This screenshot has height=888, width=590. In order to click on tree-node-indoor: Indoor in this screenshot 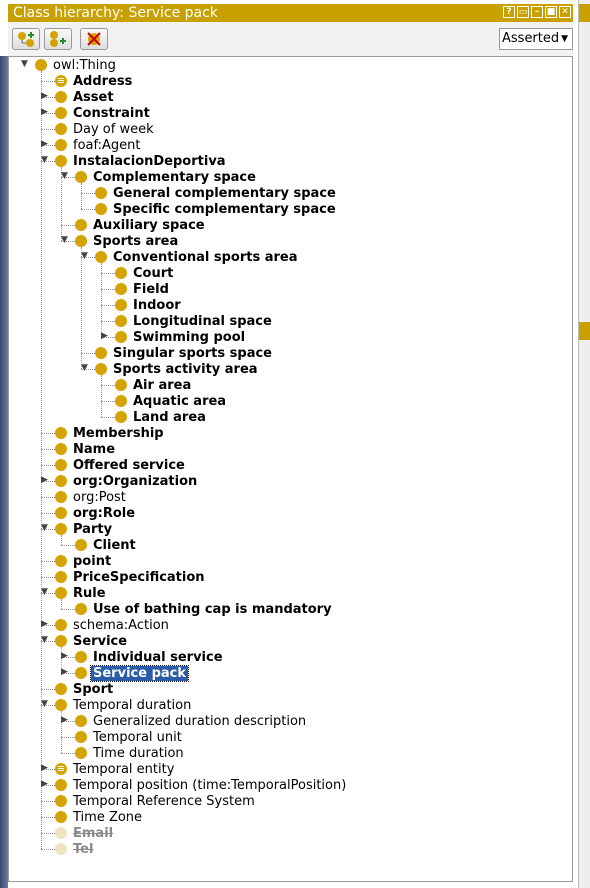, I will do `click(148, 305)`.